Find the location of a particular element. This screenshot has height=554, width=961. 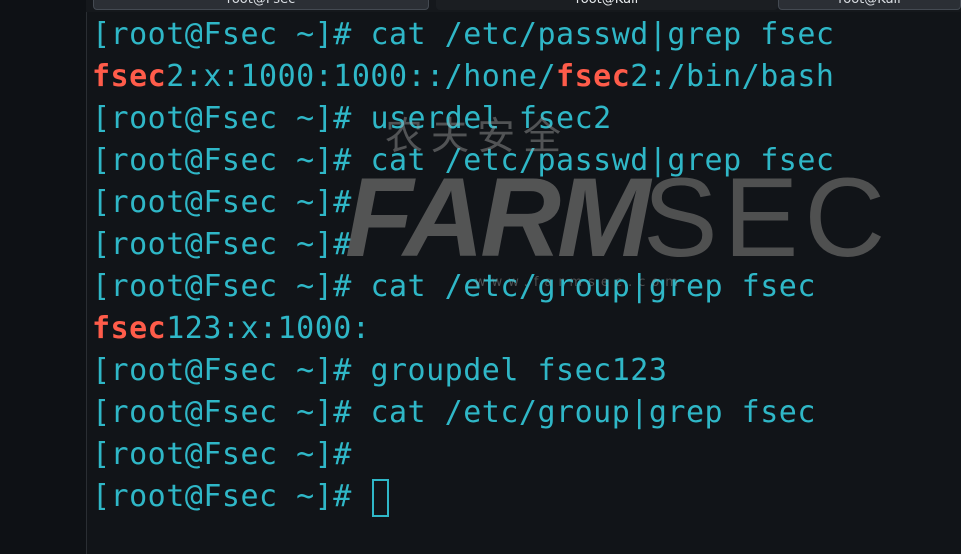

output-text: 123:x:1000: is located at coordinates (268, 328).